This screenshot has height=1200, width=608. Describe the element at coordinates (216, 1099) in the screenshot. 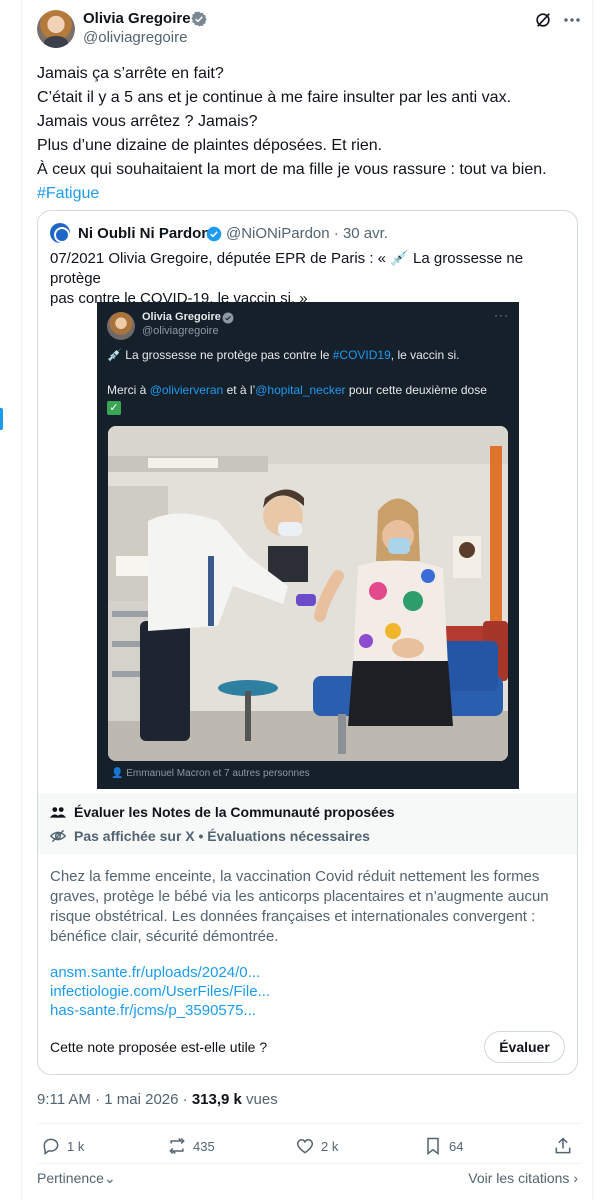

I see `views-count: 313,9 k` at that location.